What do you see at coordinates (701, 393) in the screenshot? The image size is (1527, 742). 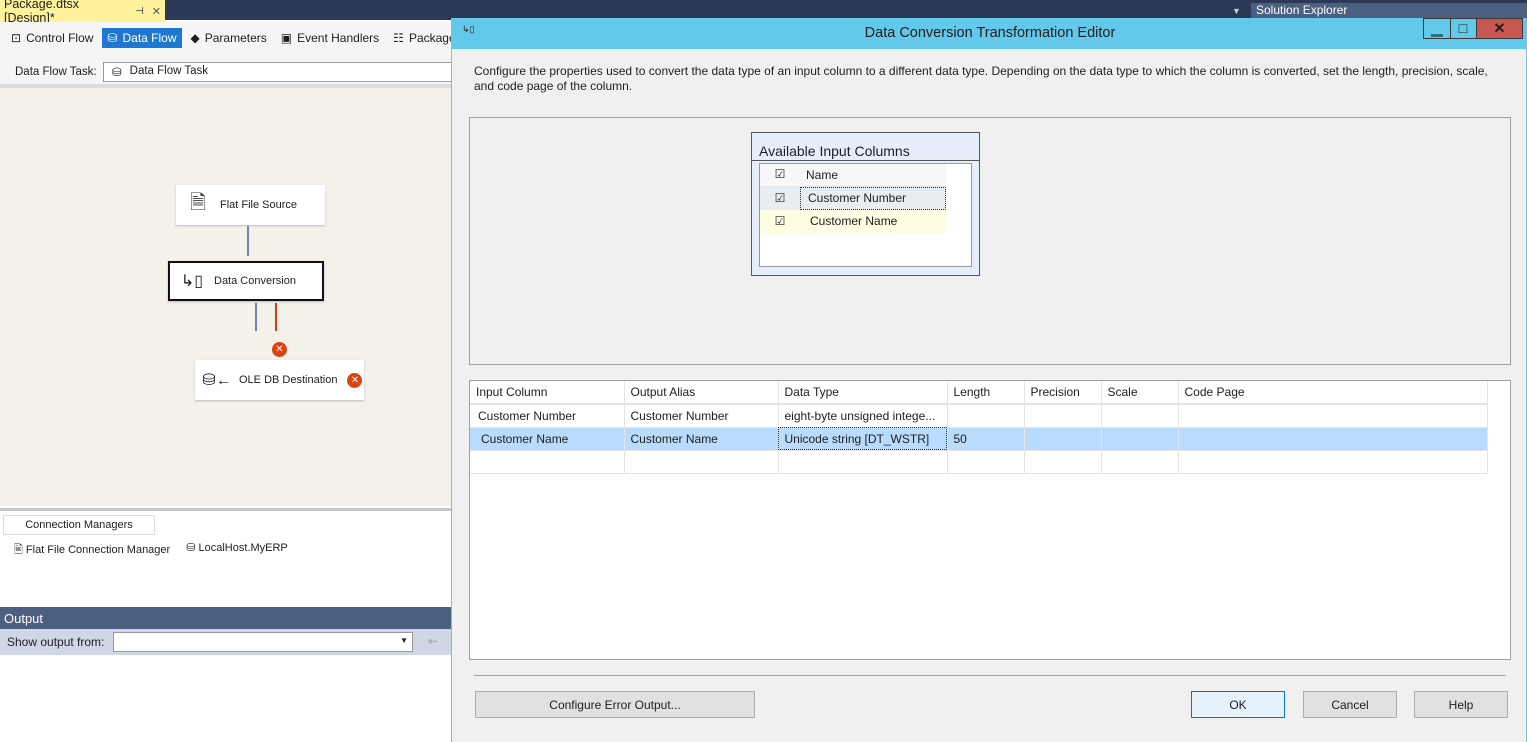 I see `header-output-alias: Output Alias` at bounding box center [701, 393].